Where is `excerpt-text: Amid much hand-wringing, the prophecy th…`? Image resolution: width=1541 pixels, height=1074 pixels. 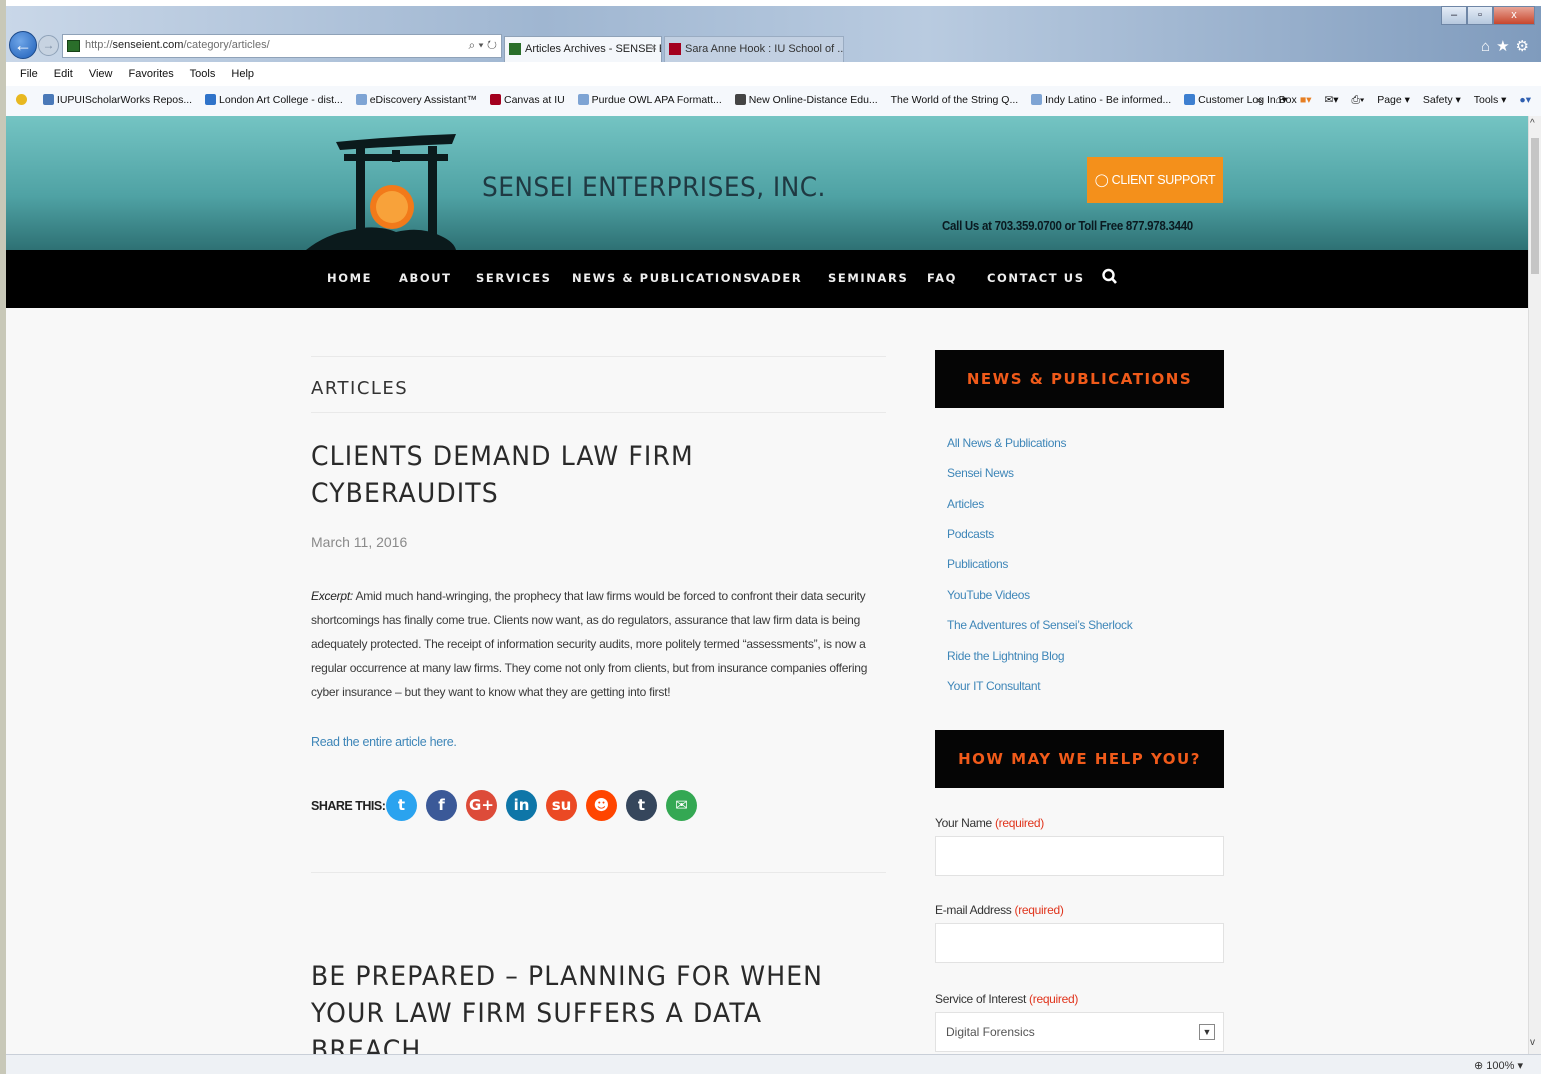 excerpt-text: Amid much hand-wringing, the prophecy th… is located at coordinates (589, 644).